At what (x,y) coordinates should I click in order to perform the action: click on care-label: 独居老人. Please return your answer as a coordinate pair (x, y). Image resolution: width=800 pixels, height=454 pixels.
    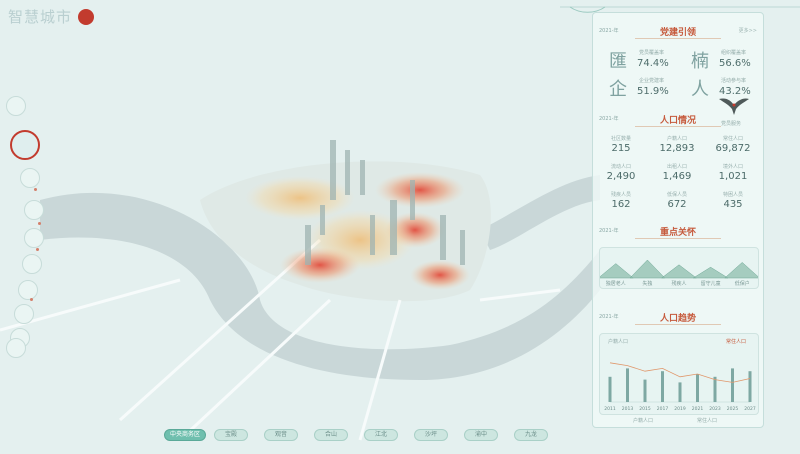
    Looking at the image, I should click on (616, 283).